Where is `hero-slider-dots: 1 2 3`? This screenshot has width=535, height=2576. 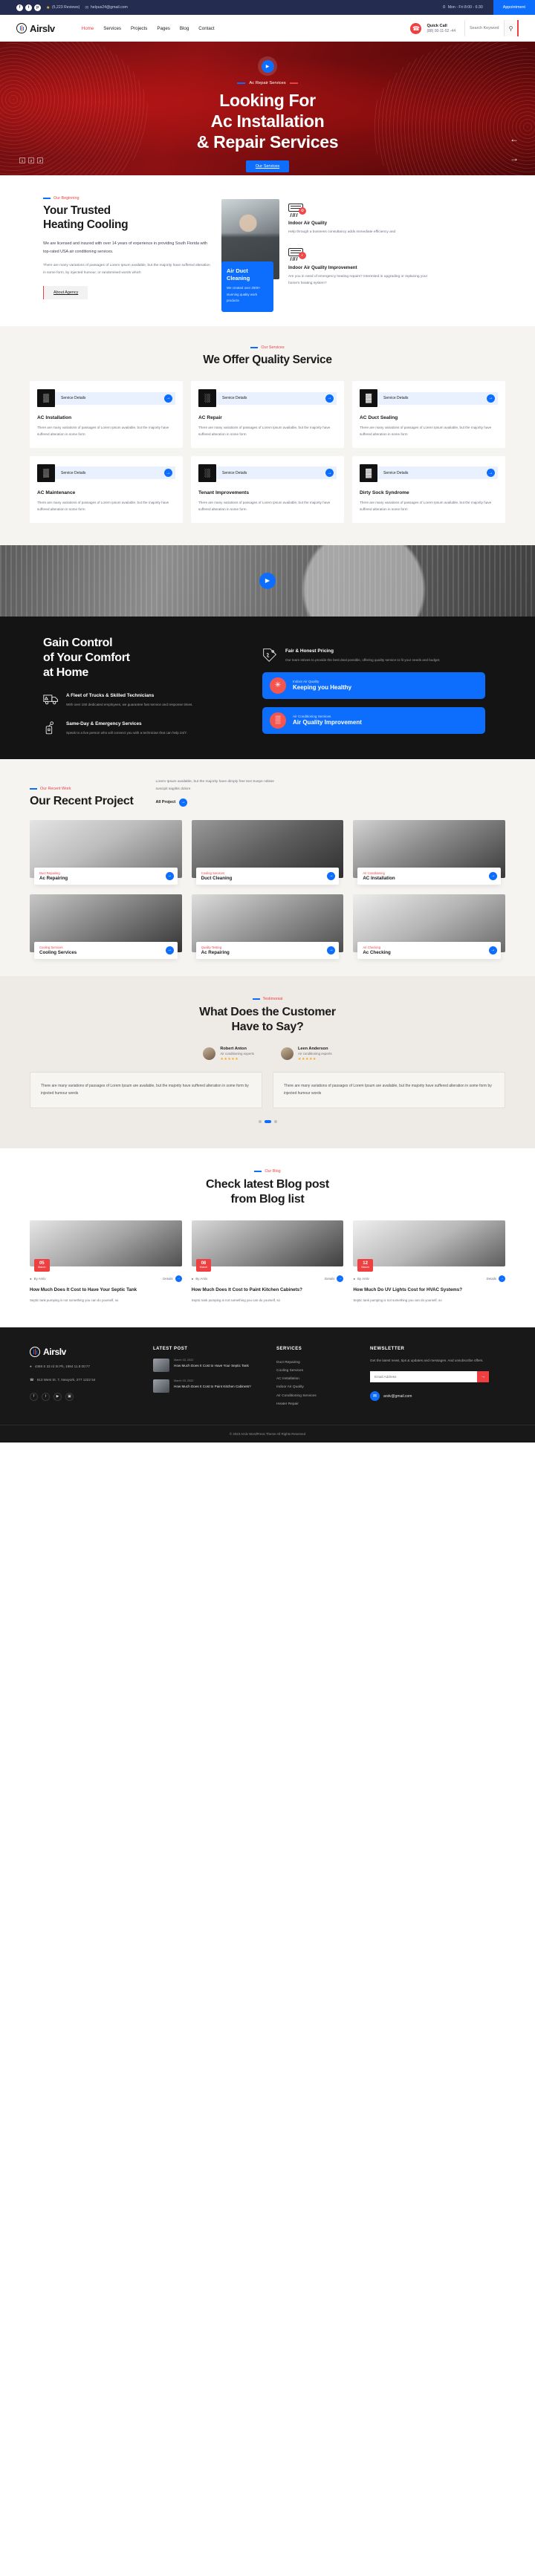 hero-slider-dots: 1 2 3 is located at coordinates (31, 160).